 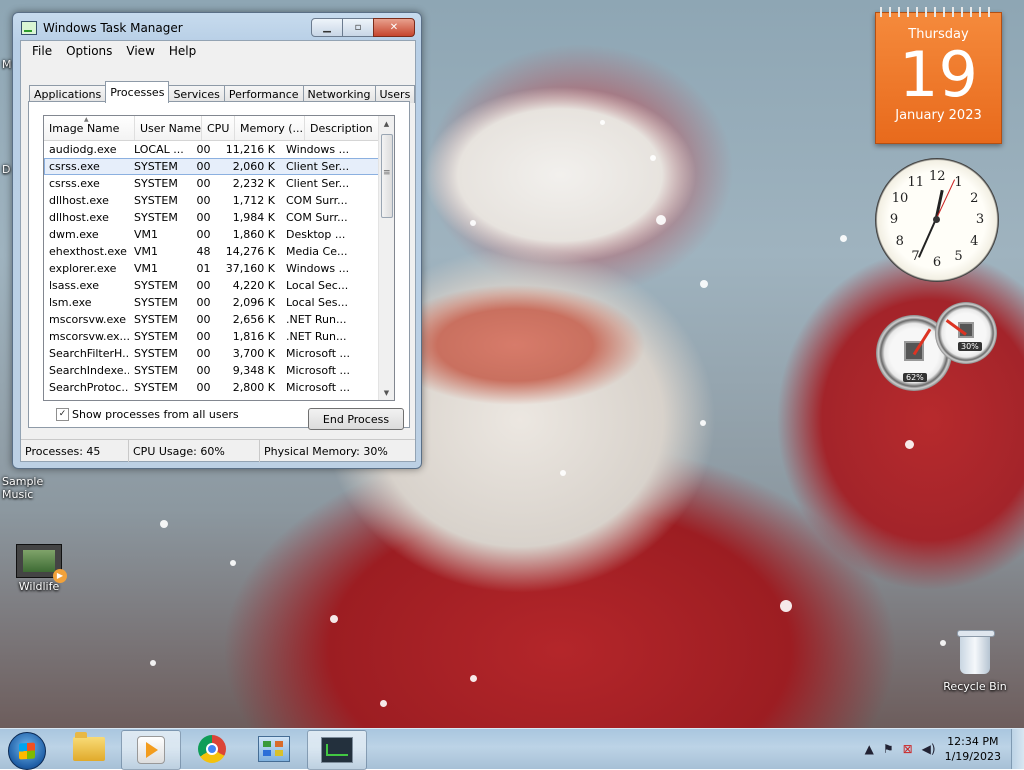 What do you see at coordinates (342, 128) in the screenshot?
I see `column-header-description: Description` at bounding box center [342, 128].